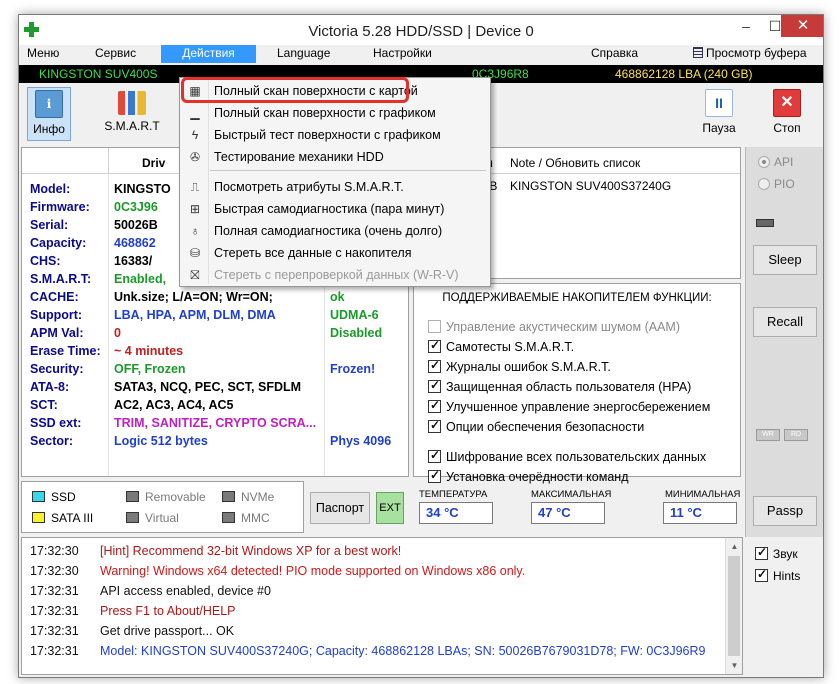 This screenshot has width=839, height=684. What do you see at coordinates (501, 347) in the screenshot?
I see `feature-checkbox: Самотесты S.M.A.R.T.` at bounding box center [501, 347].